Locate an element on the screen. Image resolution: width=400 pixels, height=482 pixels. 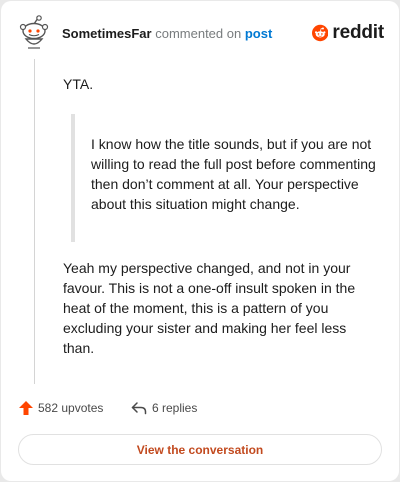
reply-arrow-icon is located at coordinates (139, 408).